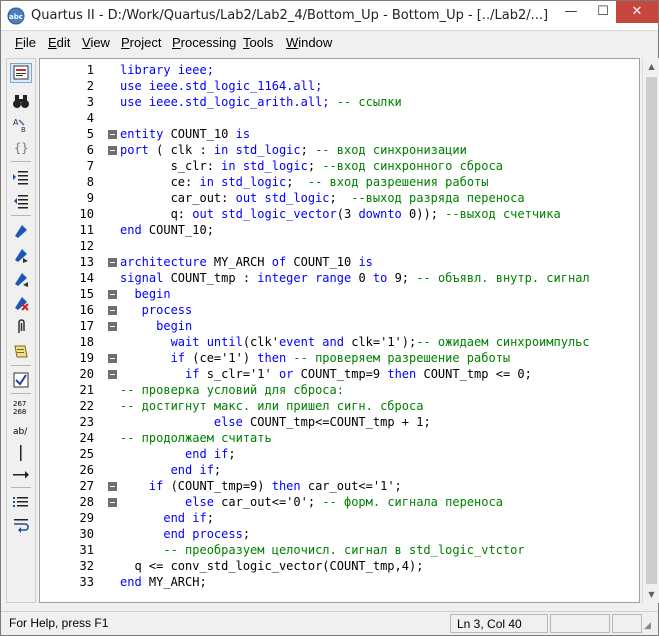 The height and width of the screenshot is (636, 659). I want to click on line-numbers-icon: 267 268, so click(21, 407).